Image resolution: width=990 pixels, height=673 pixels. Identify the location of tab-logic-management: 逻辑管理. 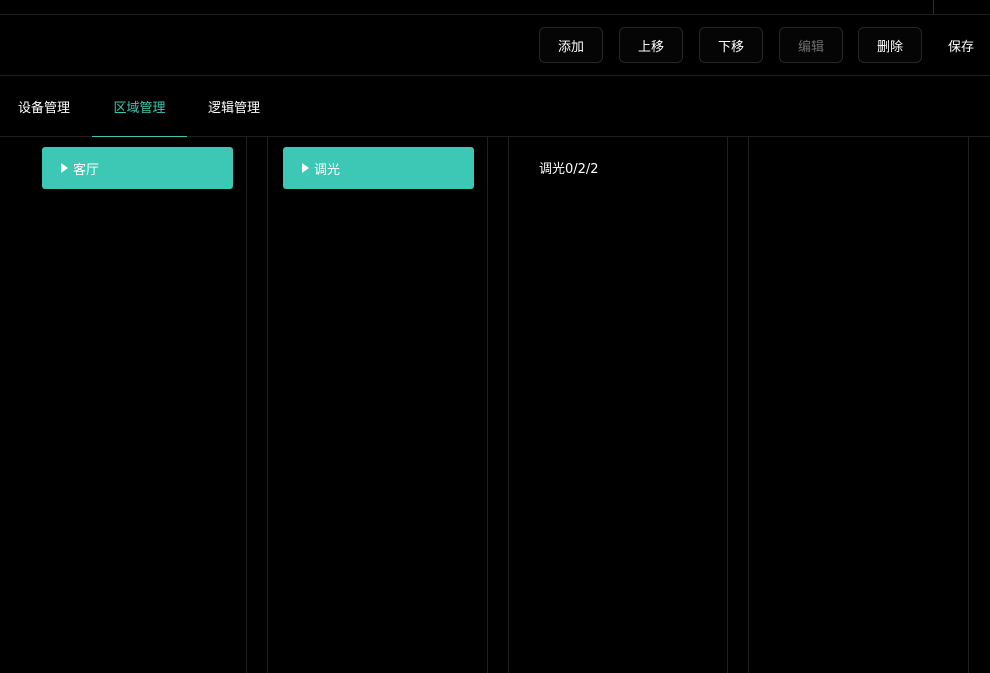
(234, 106).